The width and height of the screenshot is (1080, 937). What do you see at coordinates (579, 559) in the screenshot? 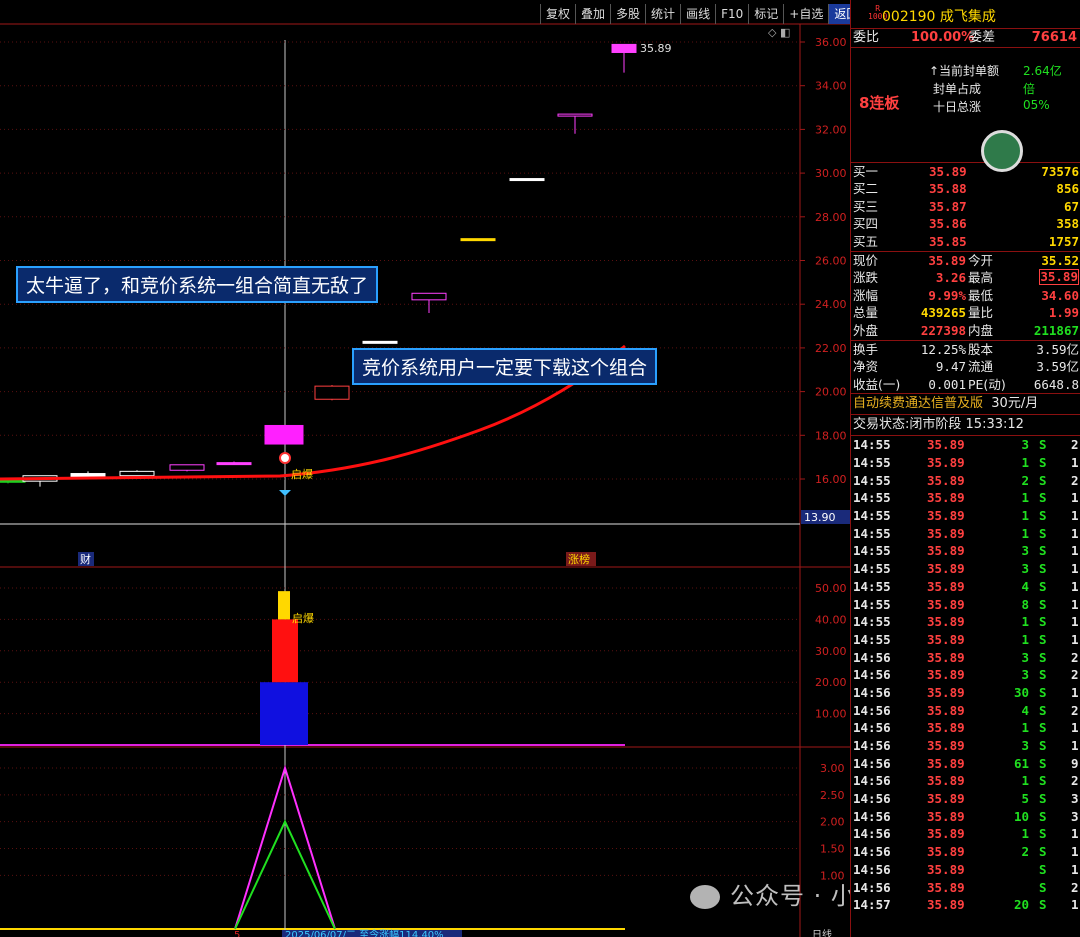
I see `limit-up-tag: 涨榜` at bounding box center [579, 559].